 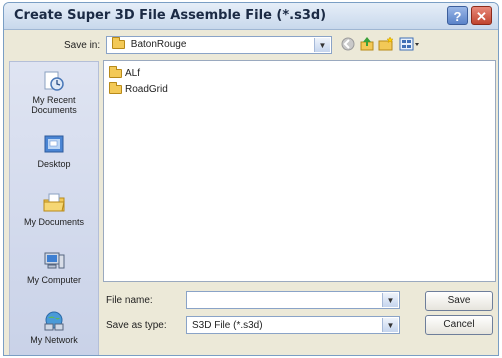 I want to click on file-name: ALf, so click(x=133, y=73).